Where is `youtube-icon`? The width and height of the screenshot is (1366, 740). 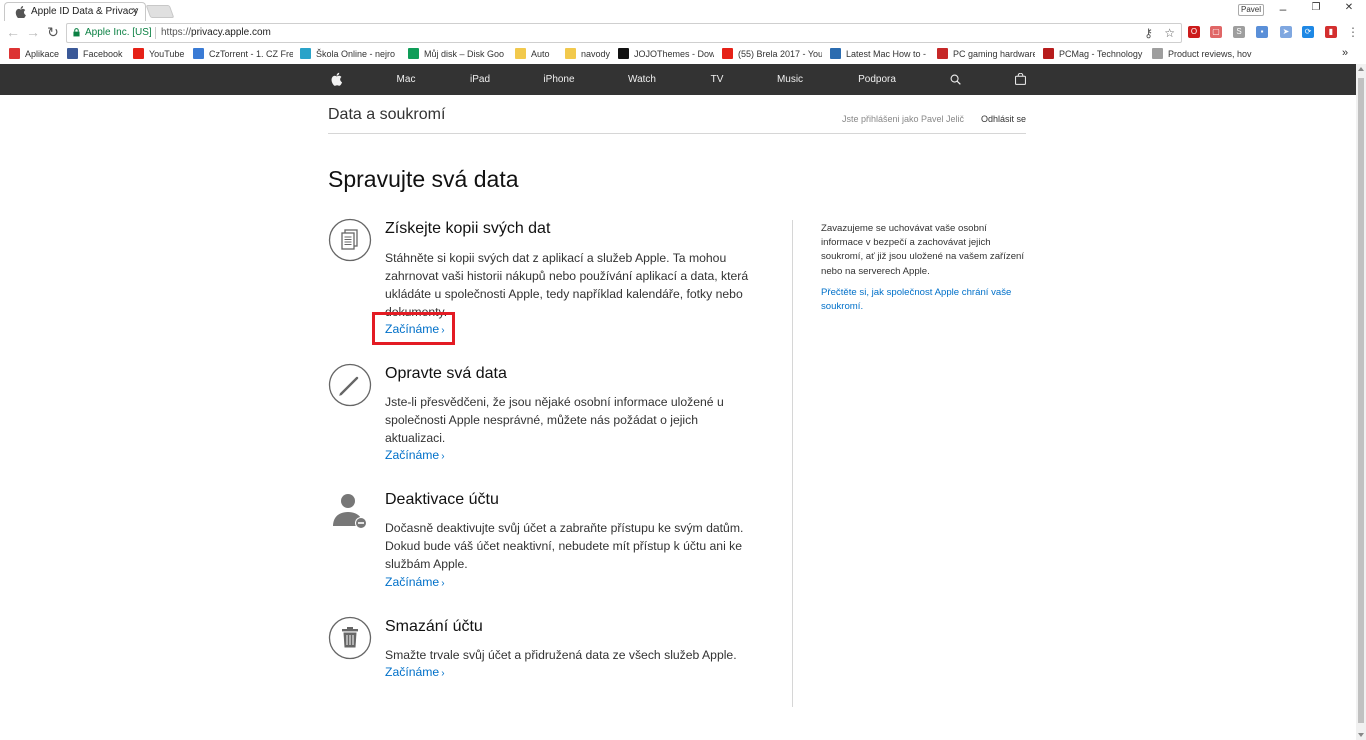
youtube-icon is located at coordinates (727, 53).